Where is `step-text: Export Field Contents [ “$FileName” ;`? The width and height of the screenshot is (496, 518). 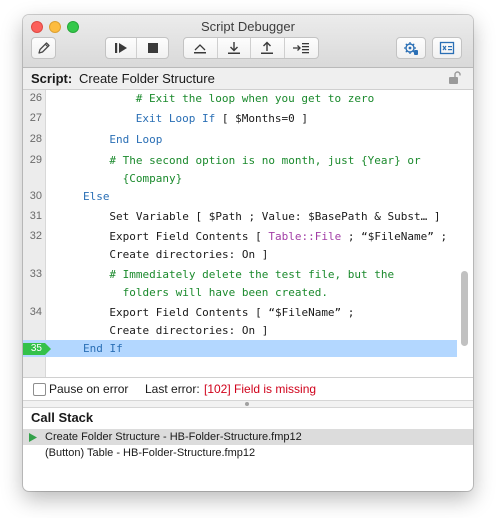
step-text: Export Field Contents [ “$FileName” ; is located at coordinates (231, 312).